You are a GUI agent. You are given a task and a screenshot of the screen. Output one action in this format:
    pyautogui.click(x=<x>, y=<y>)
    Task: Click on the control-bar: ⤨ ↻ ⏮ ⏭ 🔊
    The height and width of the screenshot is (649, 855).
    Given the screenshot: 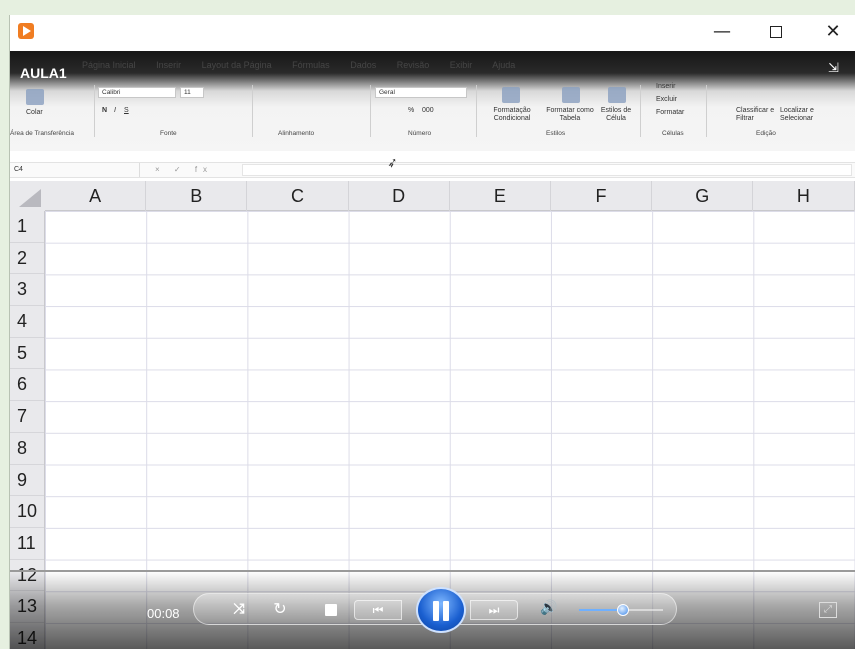 What is the action you would take?
    pyautogui.click(x=435, y=610)
    